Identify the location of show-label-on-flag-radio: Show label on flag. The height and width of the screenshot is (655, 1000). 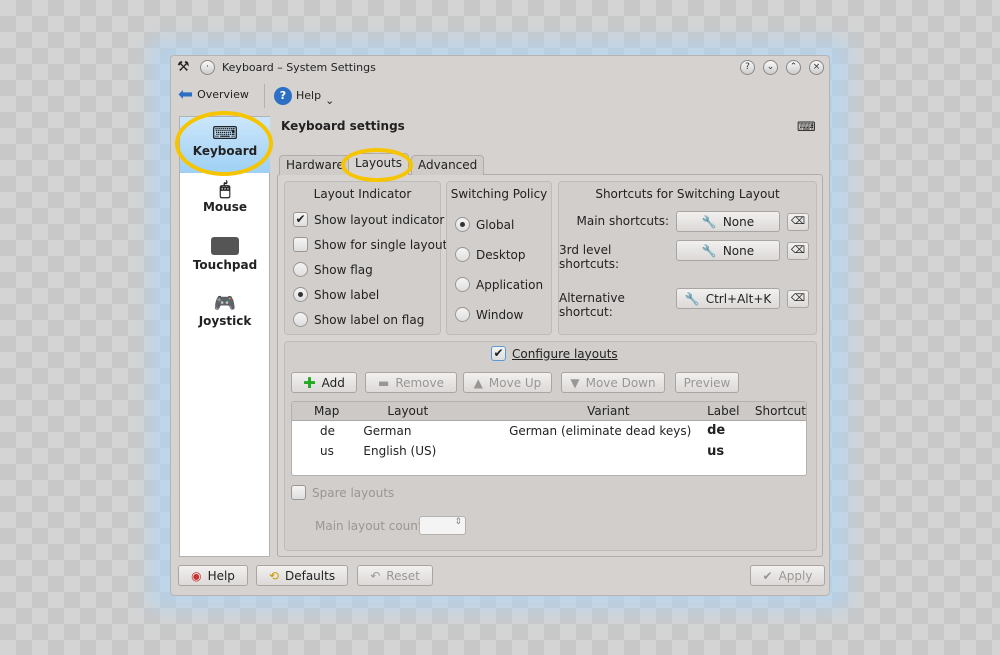
(358, 319).